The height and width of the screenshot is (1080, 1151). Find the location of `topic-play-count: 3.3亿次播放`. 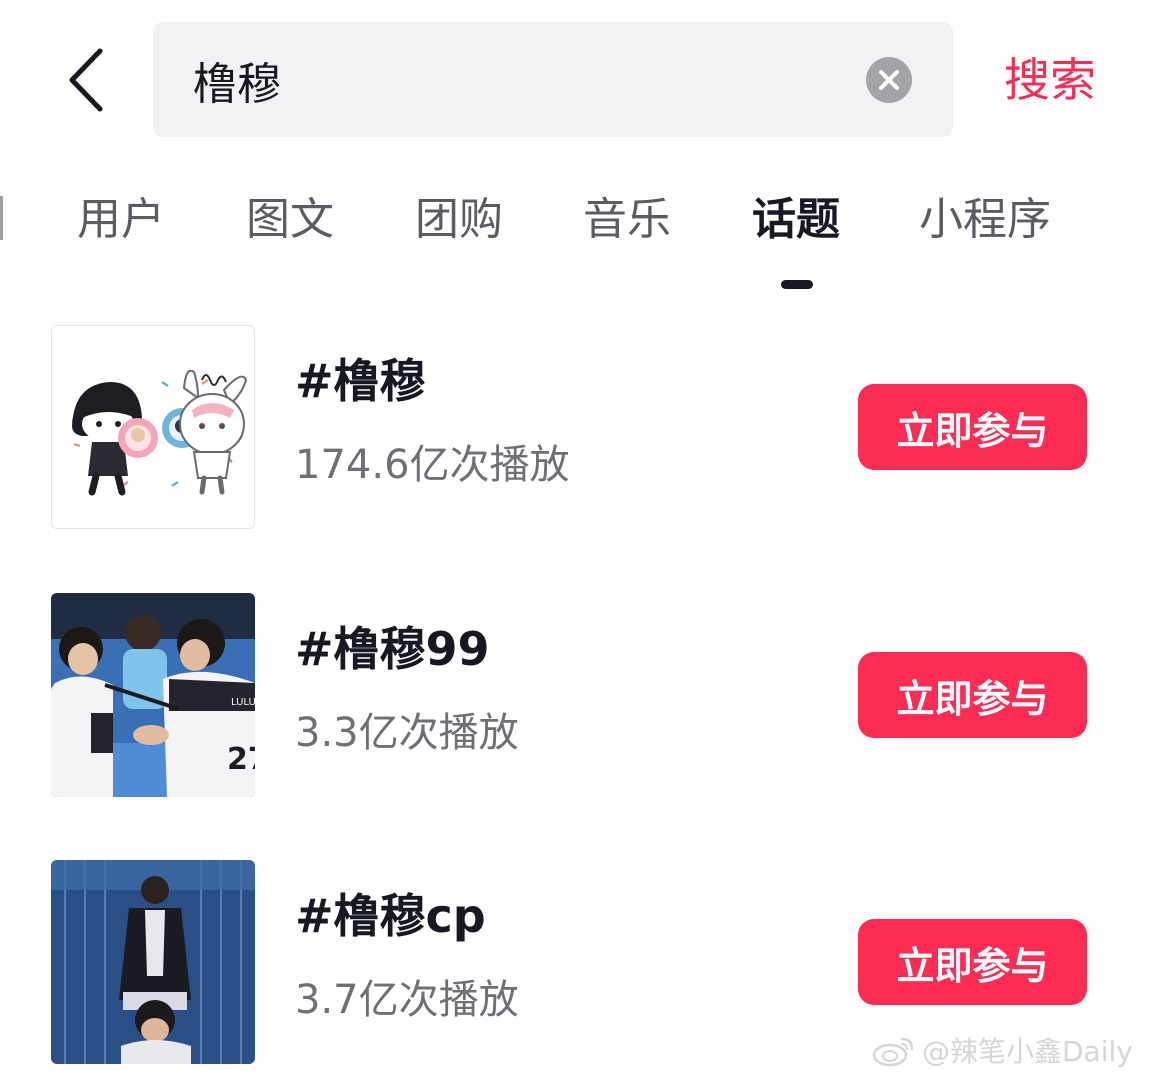

topic-play-count: 3.3亿次播放 is located at coordinates (407, 733).